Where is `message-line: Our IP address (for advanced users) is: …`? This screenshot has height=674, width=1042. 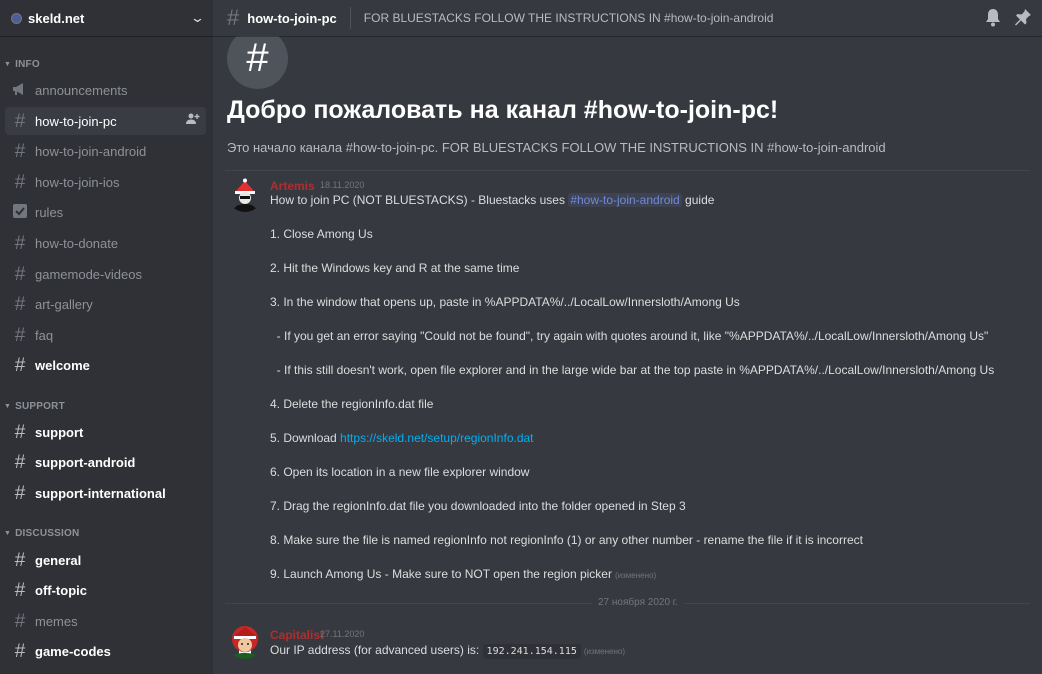 message-line: Our IP address (for advanced users) is: … is located at coordinates (448, 651).